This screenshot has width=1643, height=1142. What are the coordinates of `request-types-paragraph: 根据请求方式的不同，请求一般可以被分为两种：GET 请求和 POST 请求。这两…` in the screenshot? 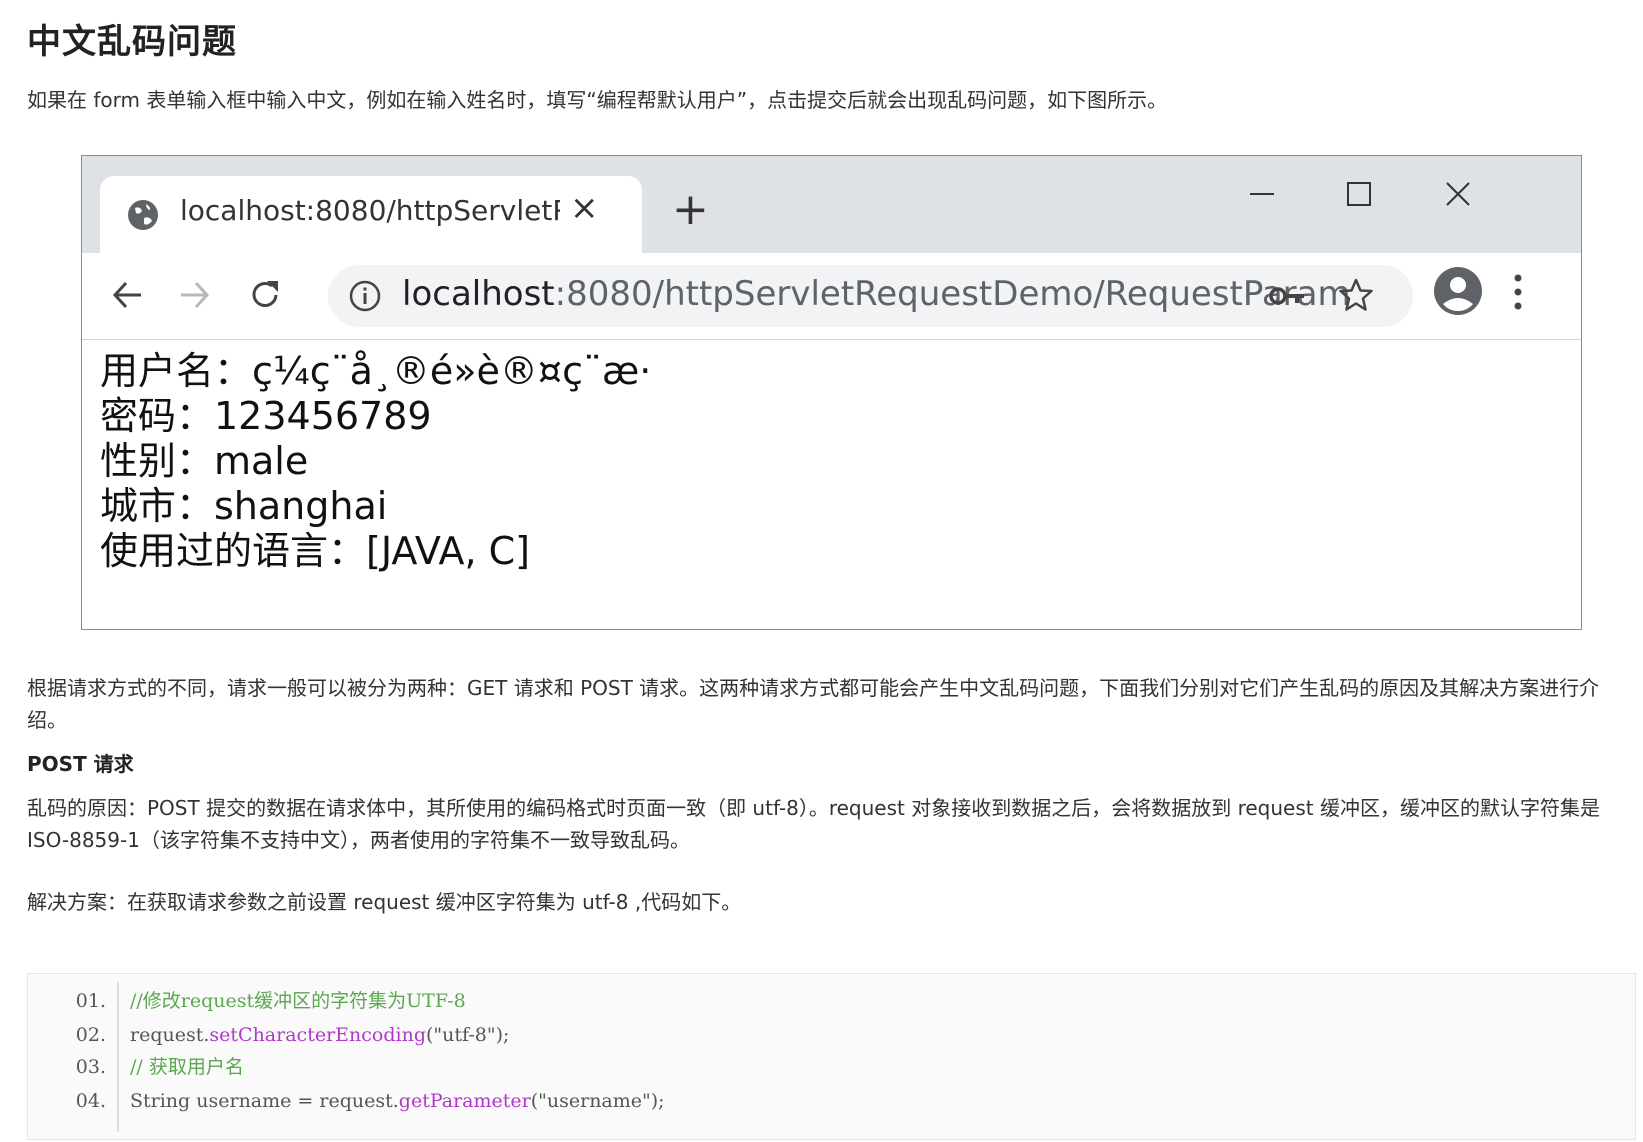 It's located at (813, 704).